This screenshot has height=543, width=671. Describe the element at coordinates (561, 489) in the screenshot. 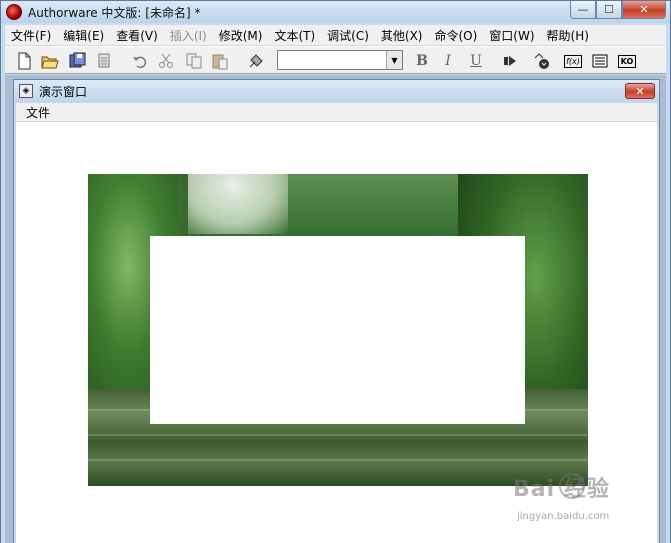

I see `watermark-brand: Bai 经验` at that location.